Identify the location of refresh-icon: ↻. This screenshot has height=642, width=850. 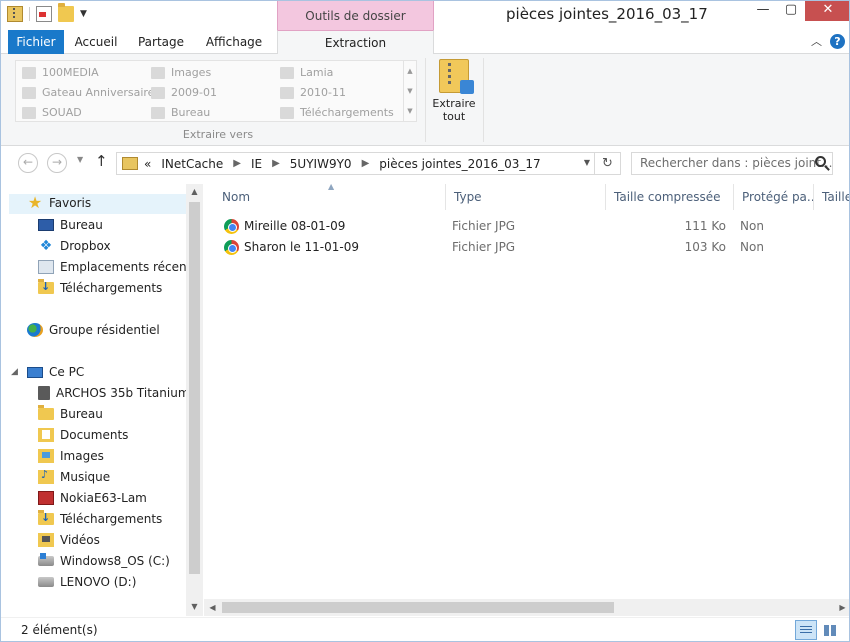
(607, 163).